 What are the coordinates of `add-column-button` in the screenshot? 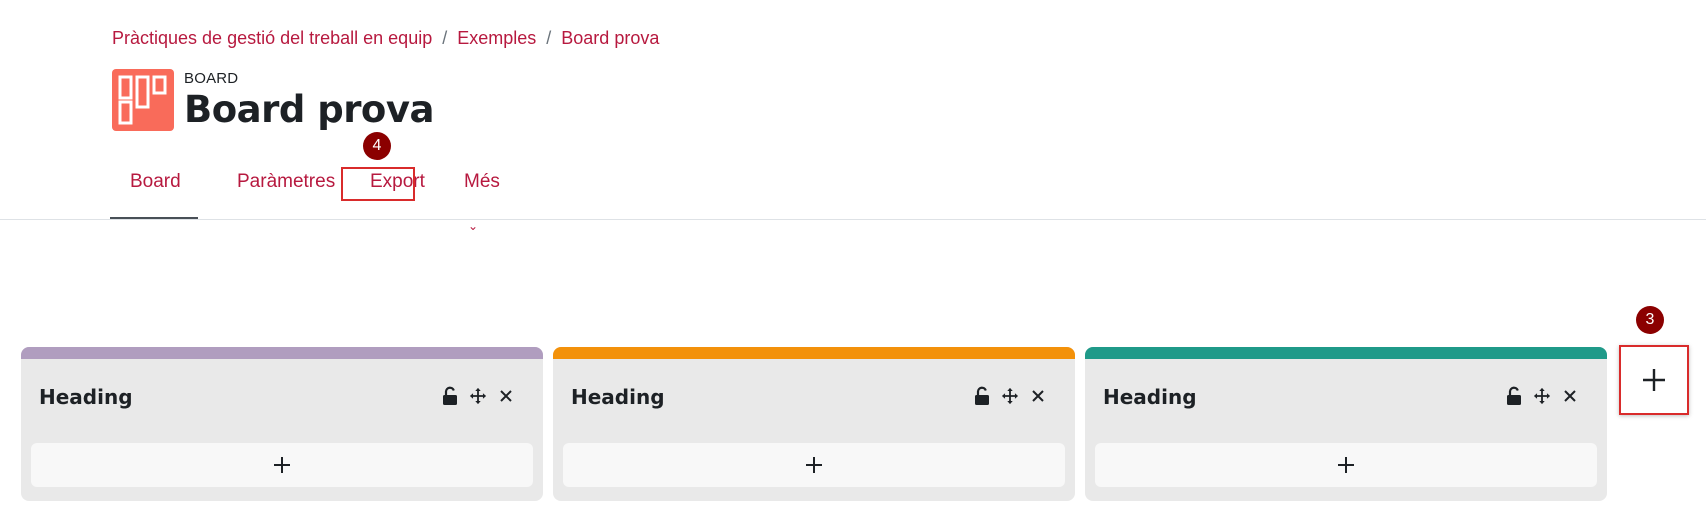 It's located at (1654, 380).